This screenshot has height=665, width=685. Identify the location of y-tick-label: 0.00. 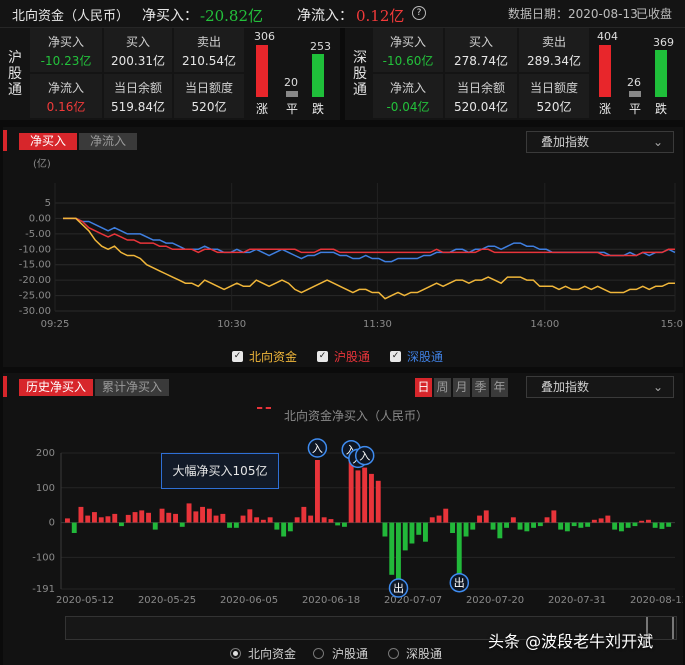
(40, 218).